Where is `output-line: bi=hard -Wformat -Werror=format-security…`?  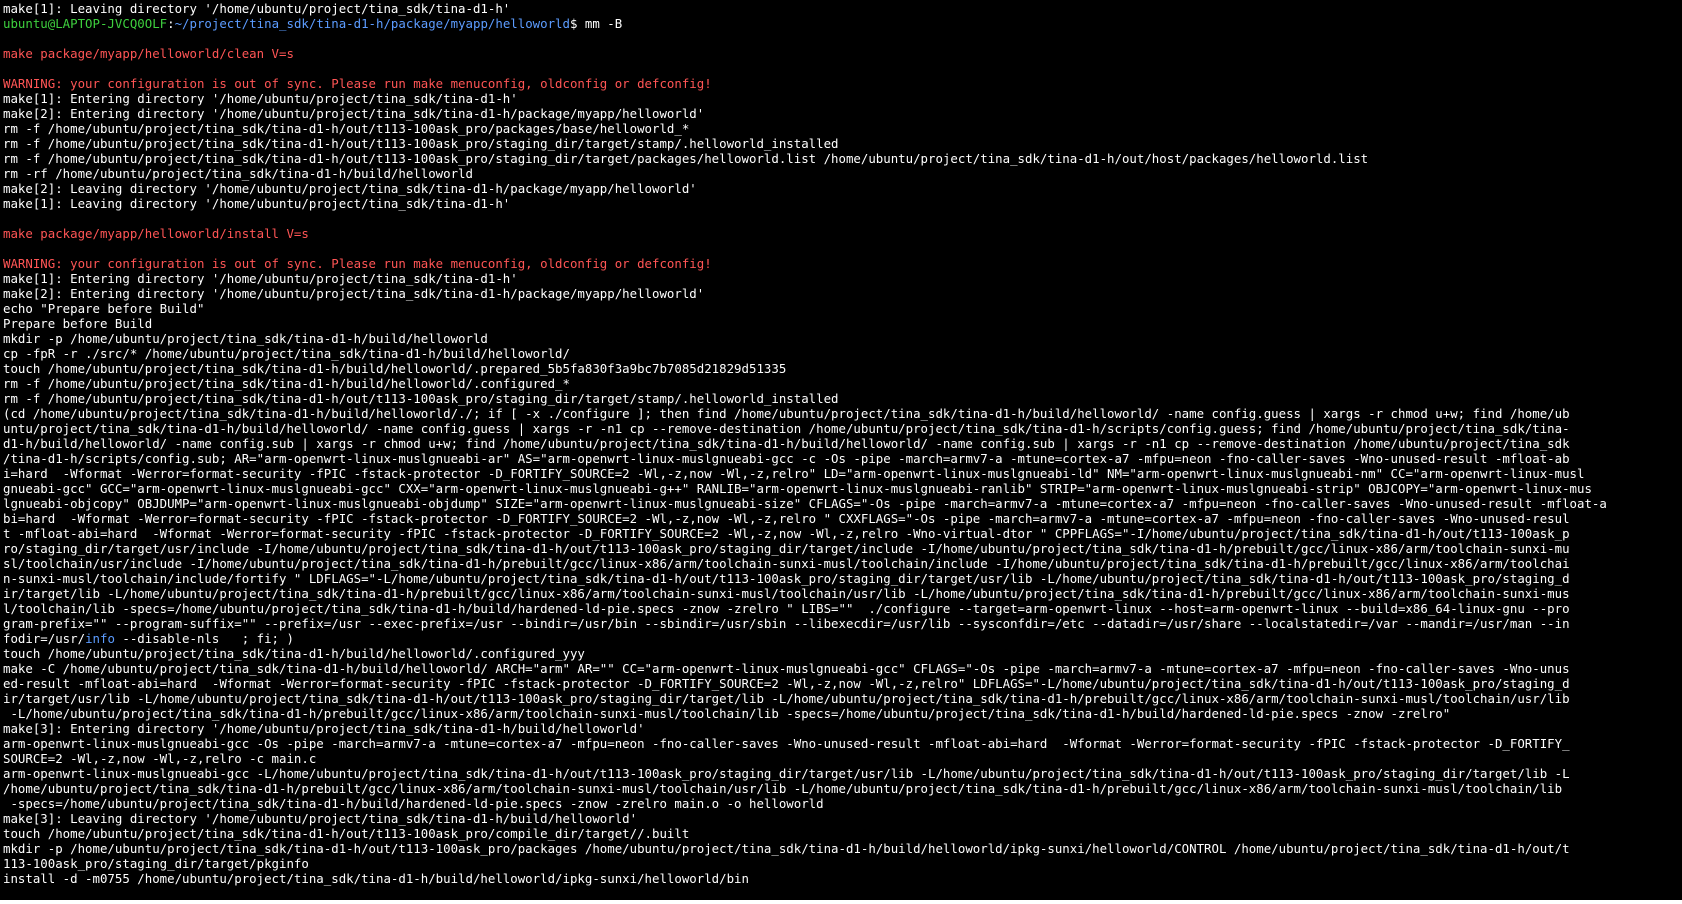
output-line: bi=hard -Wformat -Werror=format-security… is located at coordinates (786, 518).